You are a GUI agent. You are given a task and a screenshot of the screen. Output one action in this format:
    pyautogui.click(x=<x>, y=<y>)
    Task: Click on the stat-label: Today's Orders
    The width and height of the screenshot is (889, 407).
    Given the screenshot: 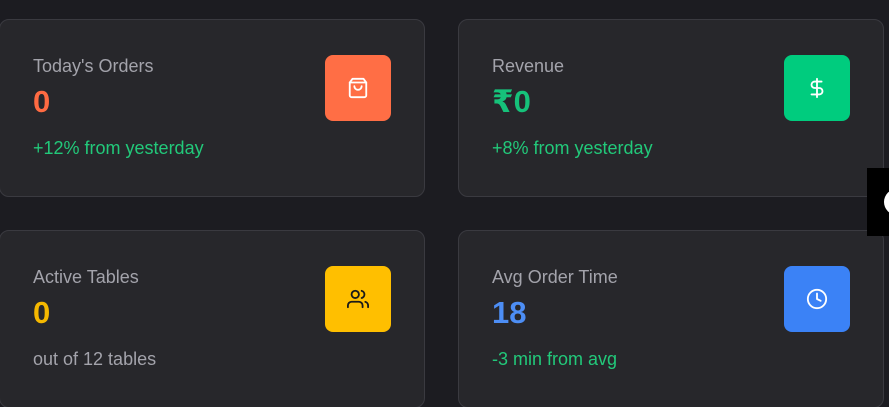 What is the action you would take?
    pyautogui.click(x=93, y=66)
    